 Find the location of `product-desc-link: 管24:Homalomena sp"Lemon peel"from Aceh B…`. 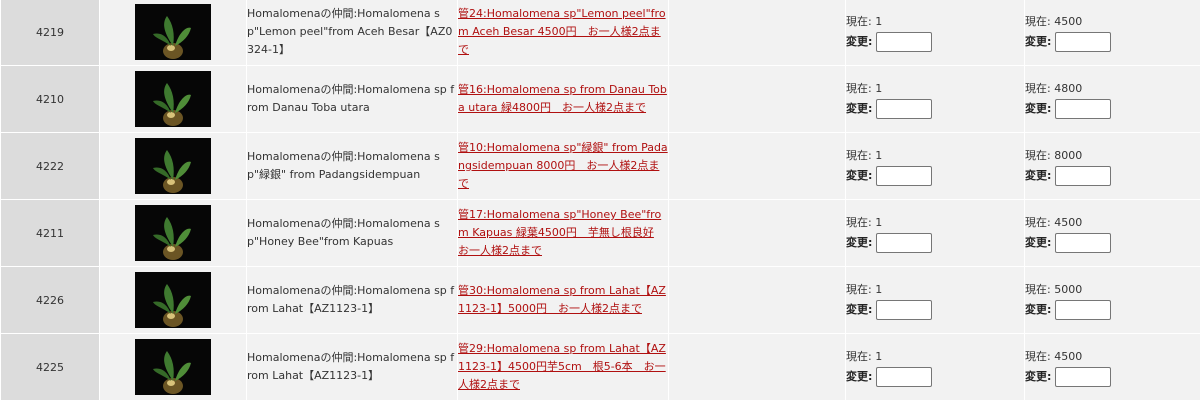

product-desc-link: 管24:Homalomena sp"Lemon peel"from Aceh B… is located at coordinates (562, 31).